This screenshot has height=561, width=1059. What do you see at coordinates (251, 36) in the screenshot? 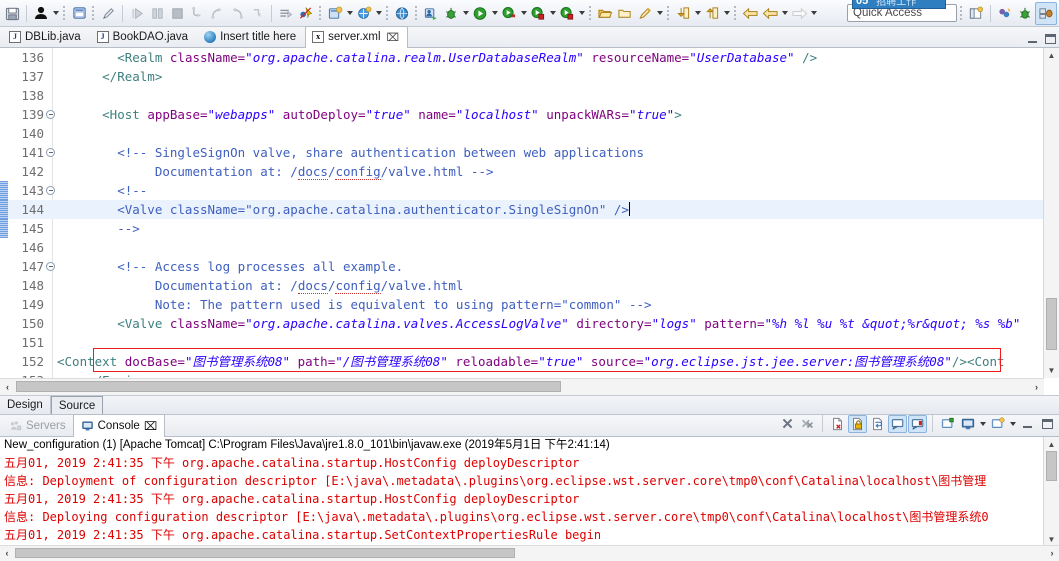
I see `editor-tab-insert-title: Insert title here` at bounding box center [251, 36].